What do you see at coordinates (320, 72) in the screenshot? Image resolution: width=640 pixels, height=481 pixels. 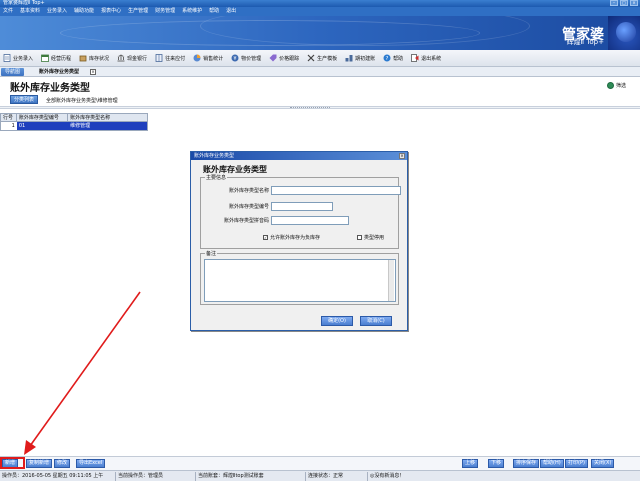 I see `tab-strip: 导航图 账外库存业务类型 ×` at bounding box center [320, 72].